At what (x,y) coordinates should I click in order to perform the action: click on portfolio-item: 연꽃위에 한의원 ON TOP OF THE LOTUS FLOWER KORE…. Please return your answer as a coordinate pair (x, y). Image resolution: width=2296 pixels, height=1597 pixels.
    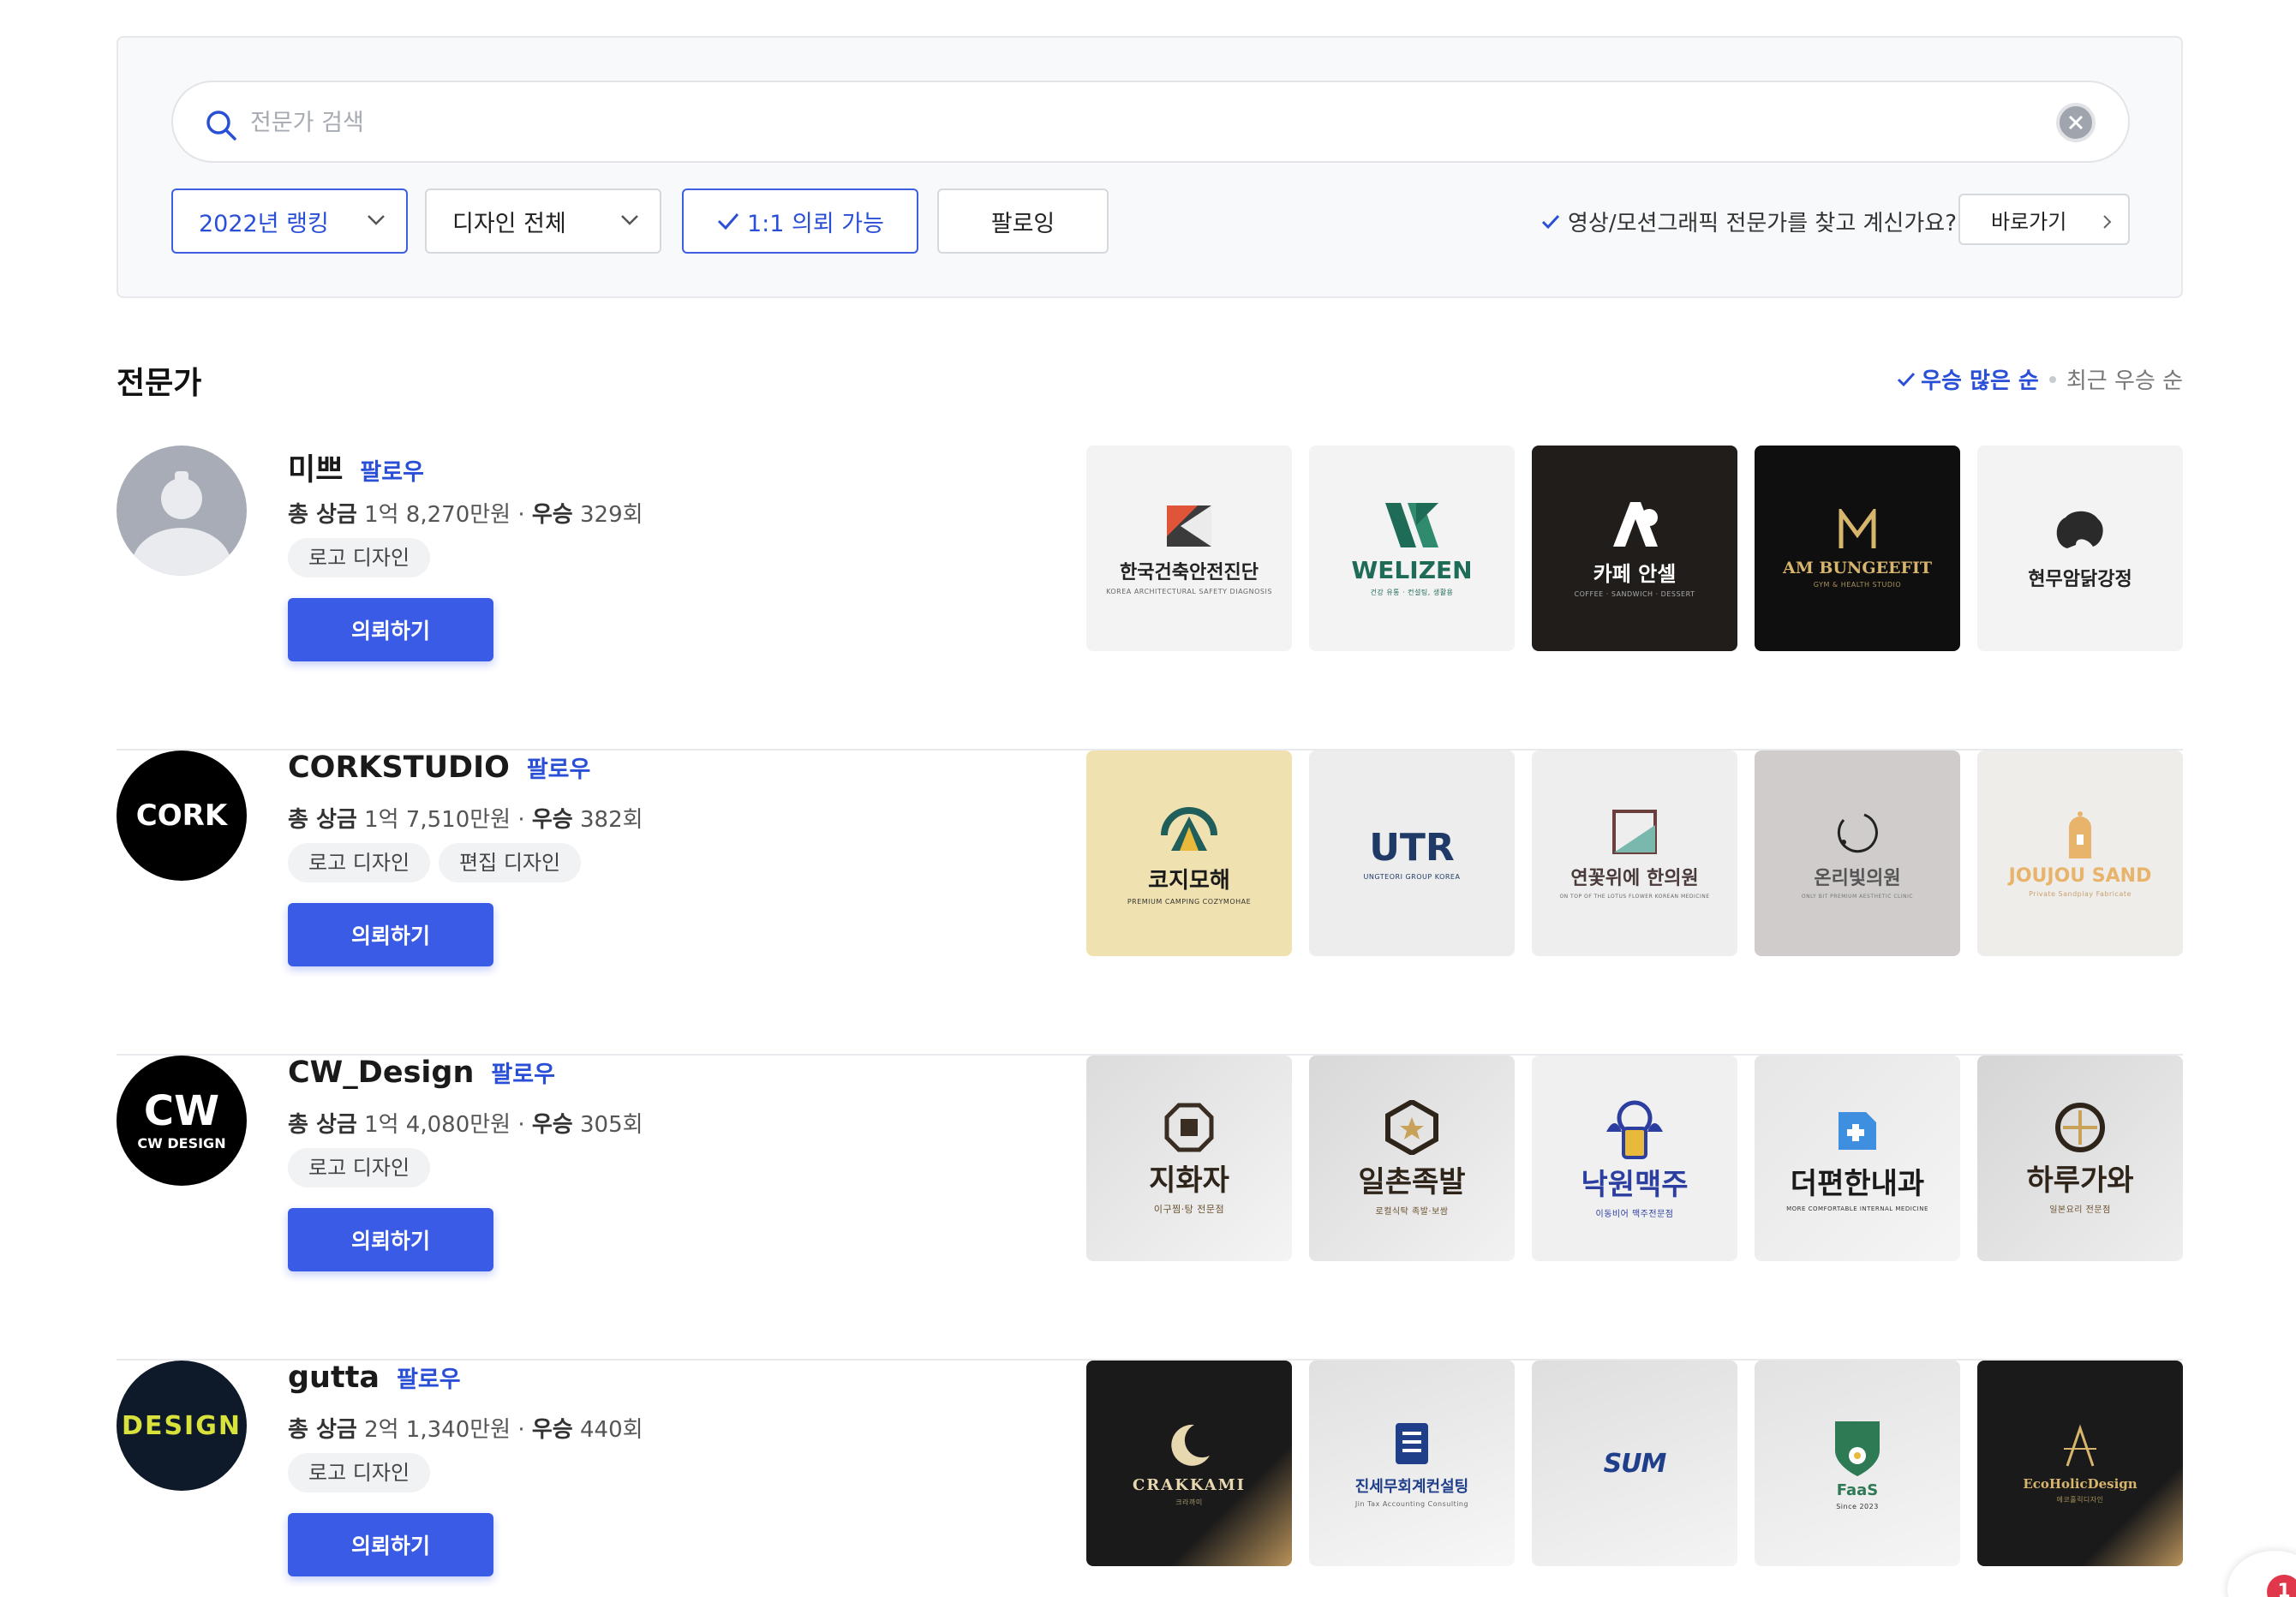
    Looking at the image, I should click on (1634, 853).